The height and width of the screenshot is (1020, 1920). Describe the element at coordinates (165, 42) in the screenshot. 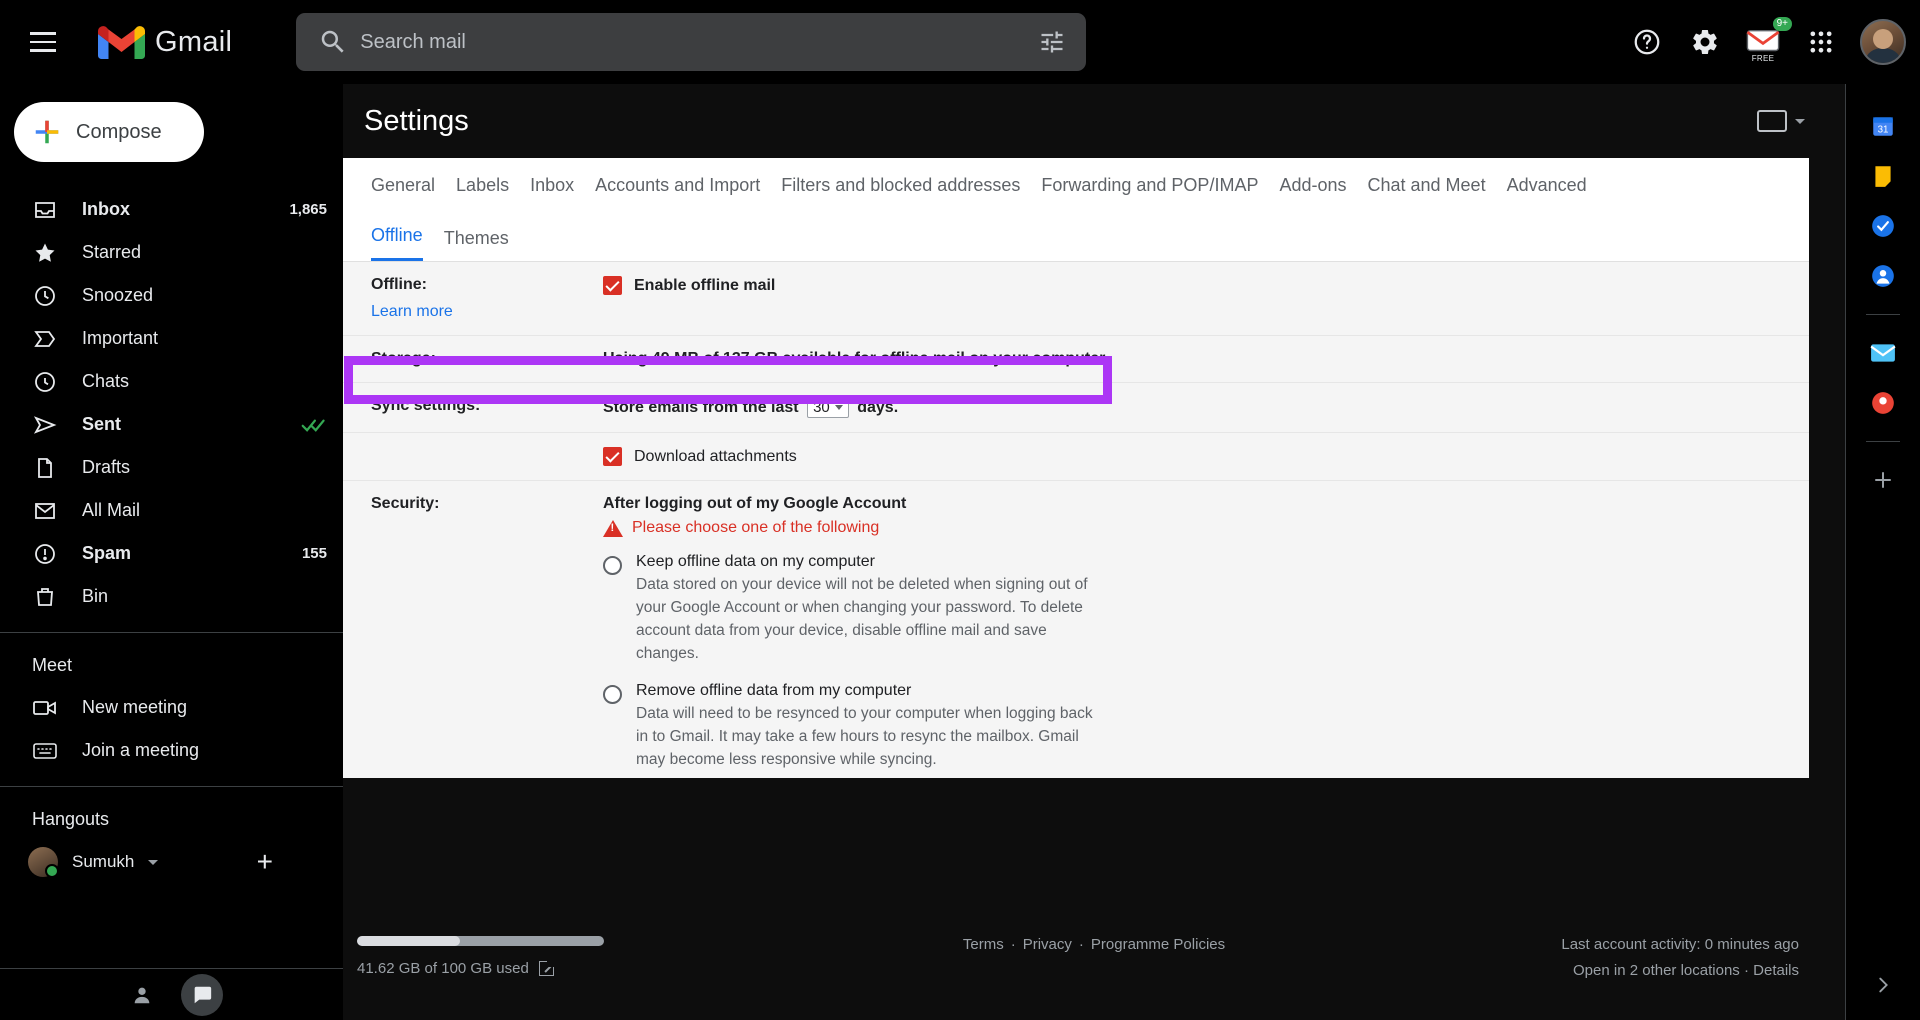

I see `gmail-logo: Gmail` at that location.